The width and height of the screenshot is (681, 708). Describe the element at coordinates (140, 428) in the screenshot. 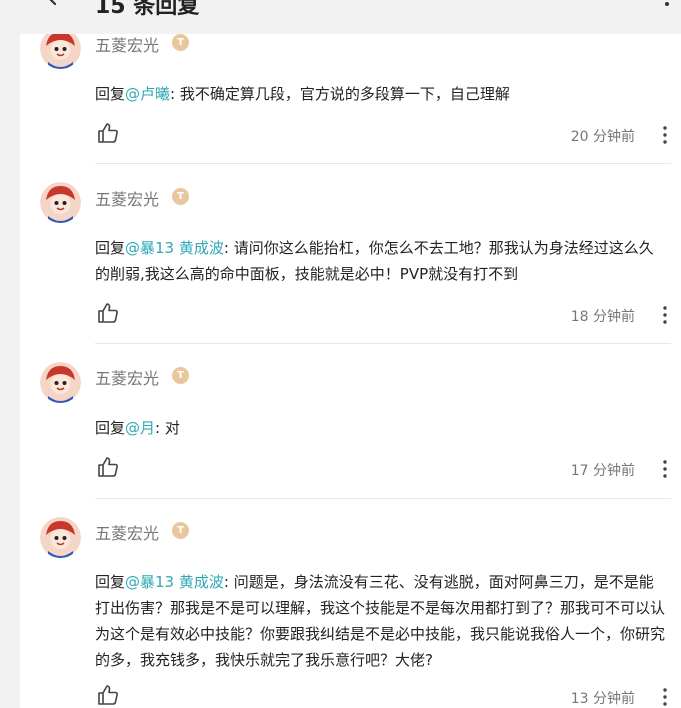

I see `mention-link: @月` at that location.